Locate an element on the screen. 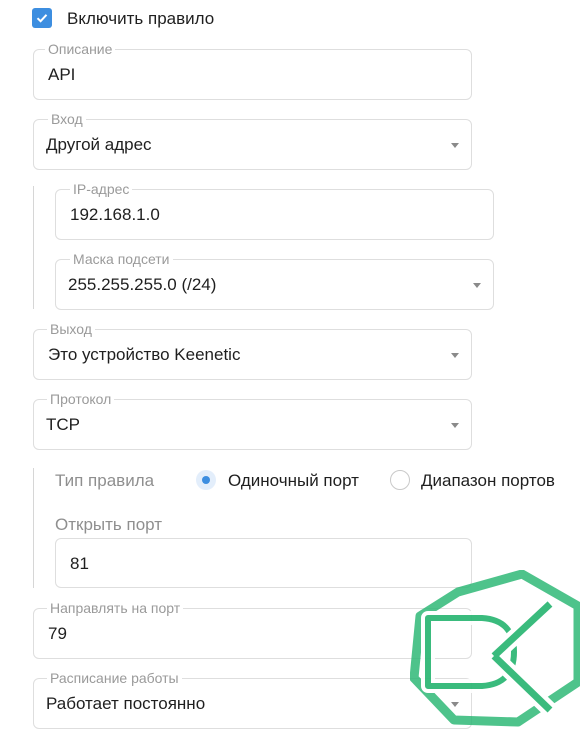  forward-port-field-label: Направлять на порт is located at coordinates (115, 608).